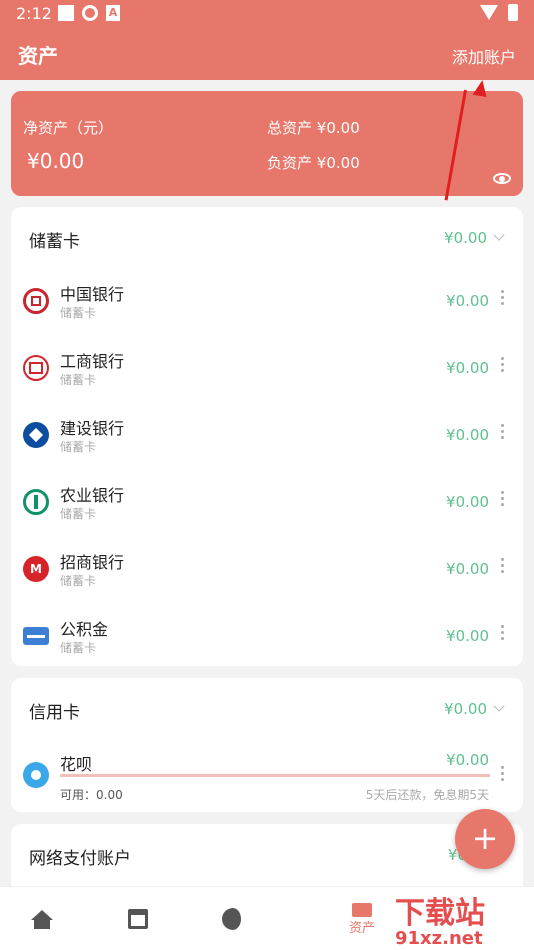 This screenshot has height=950, width=534. I want to click on home-icon, so click(42, 914).